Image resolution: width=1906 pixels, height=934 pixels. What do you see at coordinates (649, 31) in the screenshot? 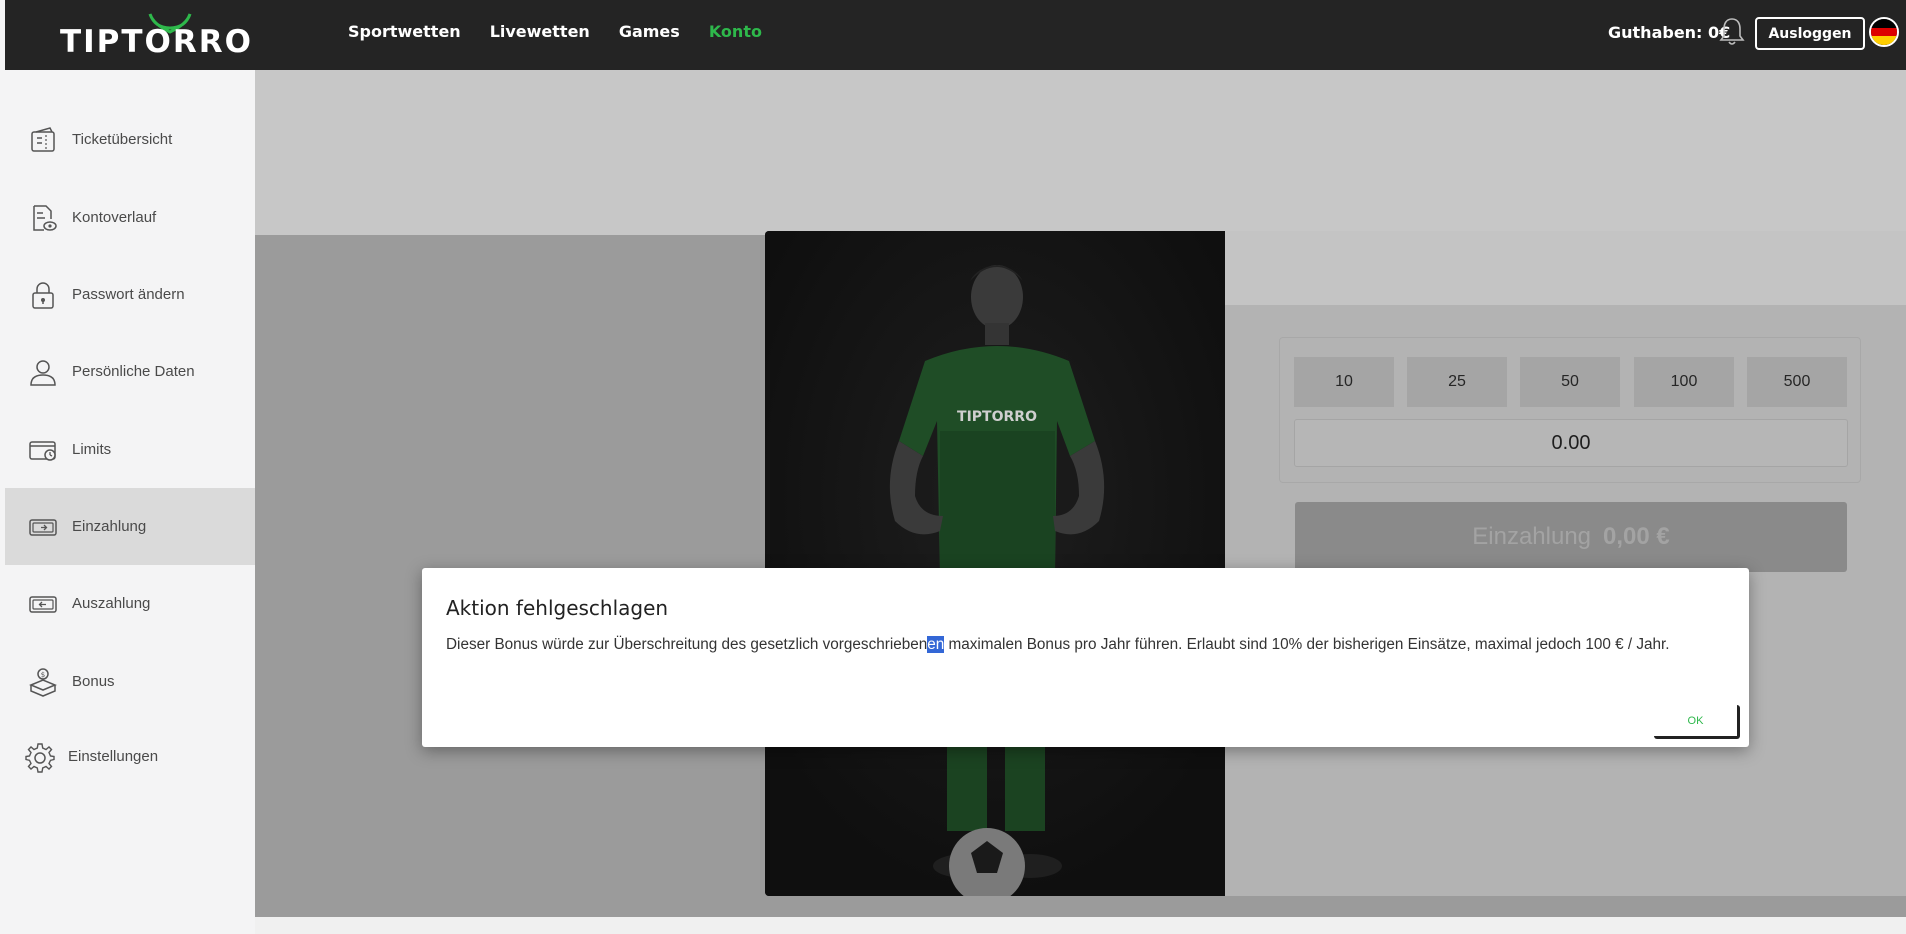
I see `nav-games: Games` at bounding box center [649, 31].